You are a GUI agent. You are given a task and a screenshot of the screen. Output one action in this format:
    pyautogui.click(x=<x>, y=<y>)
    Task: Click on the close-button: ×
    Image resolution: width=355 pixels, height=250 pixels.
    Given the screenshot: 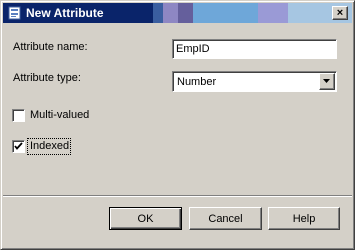 What is the action you would take?
    pyautogui.click(x=340, y=13)
    